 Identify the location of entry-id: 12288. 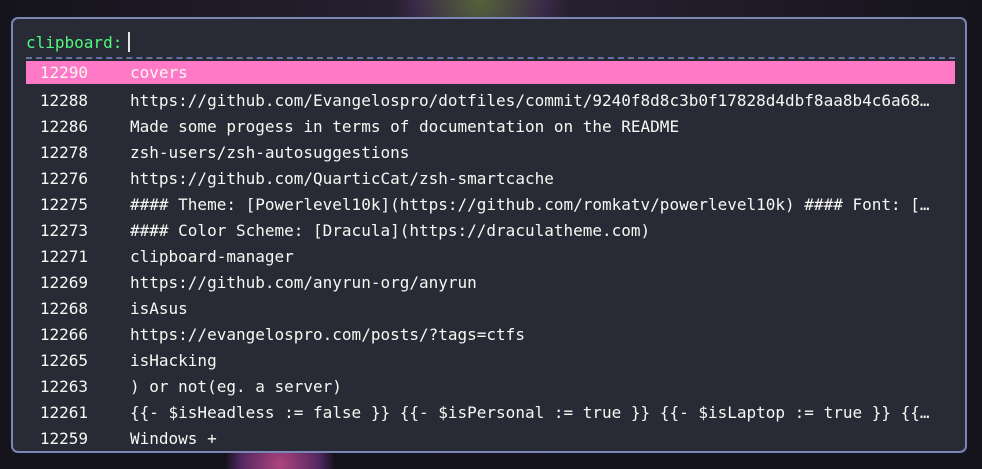
(63, 100).